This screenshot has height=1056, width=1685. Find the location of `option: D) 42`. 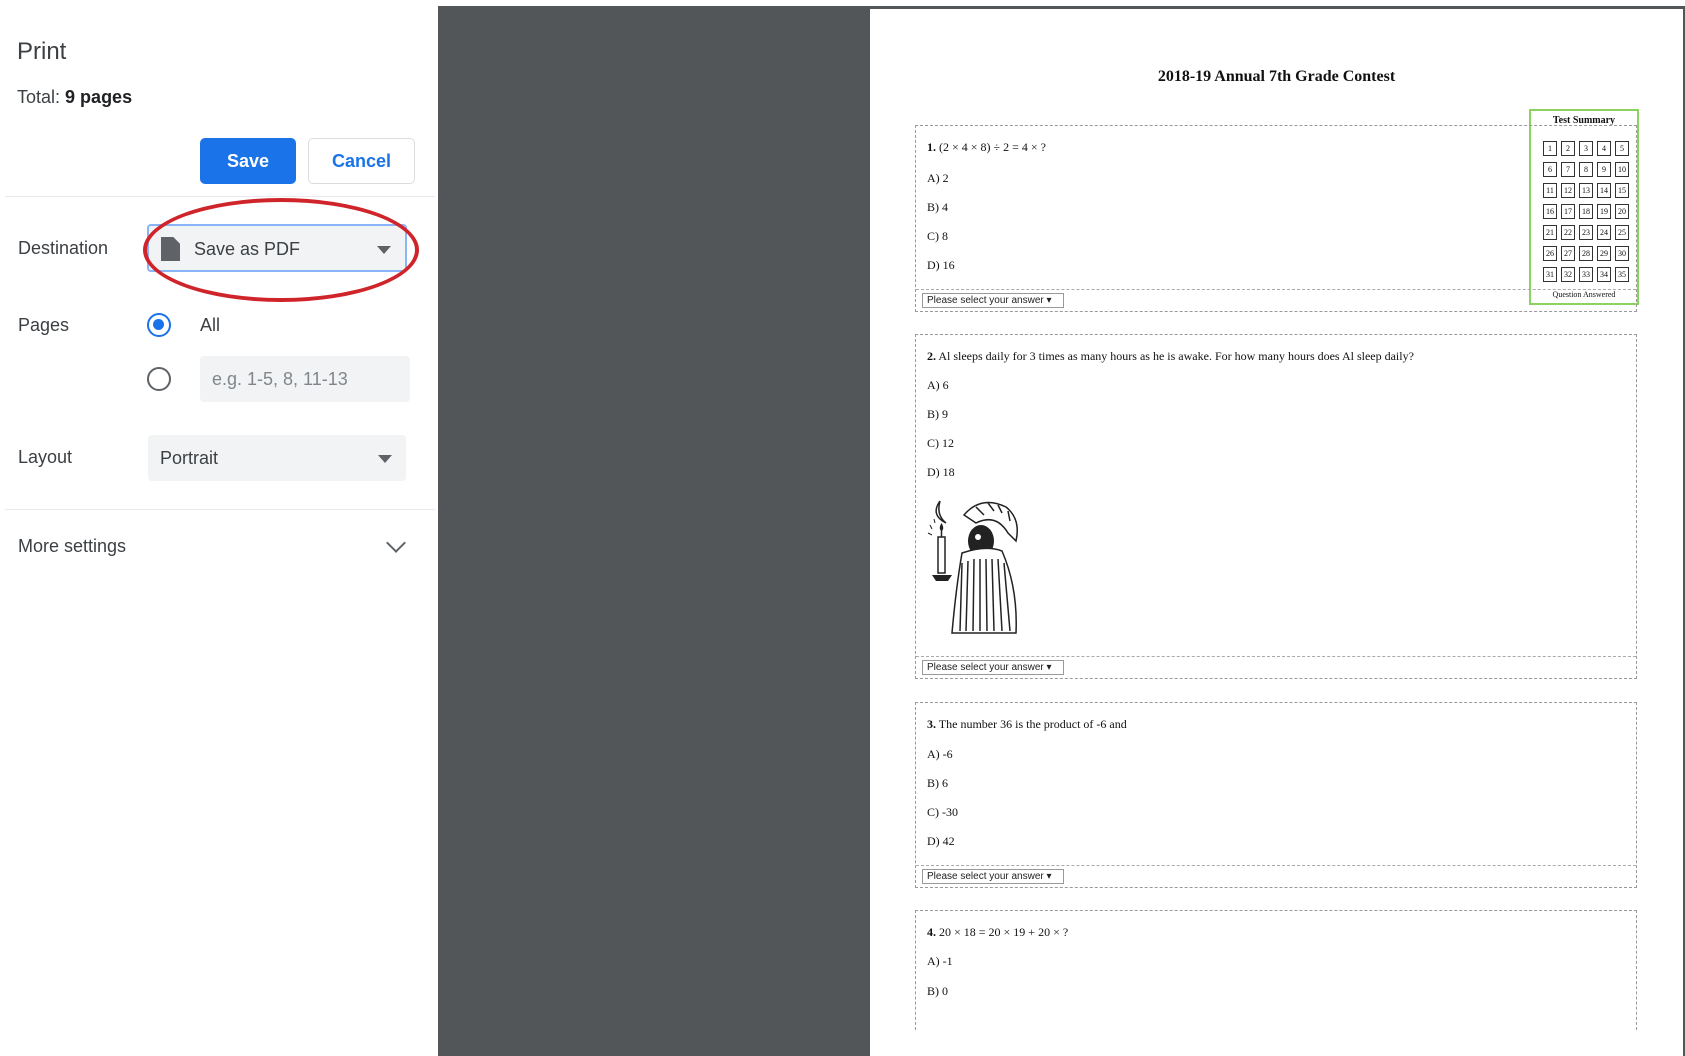

option: D) 42 is located at coordinates (941, 841).